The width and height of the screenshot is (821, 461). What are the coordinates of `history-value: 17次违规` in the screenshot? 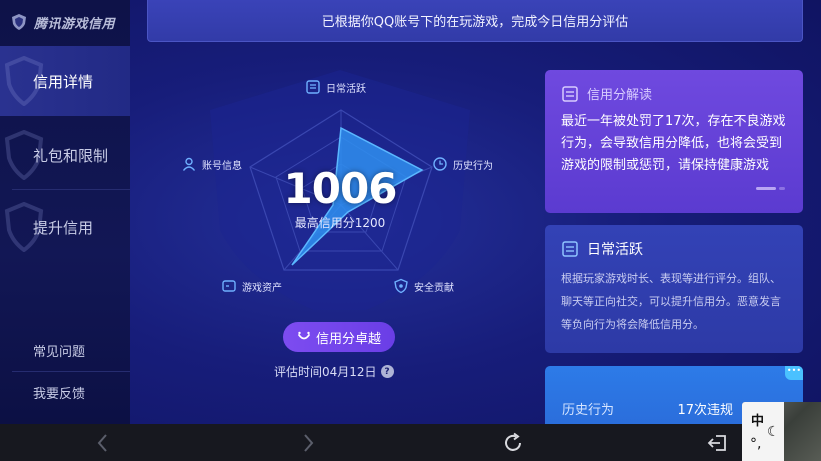 It's located at (705, 410).